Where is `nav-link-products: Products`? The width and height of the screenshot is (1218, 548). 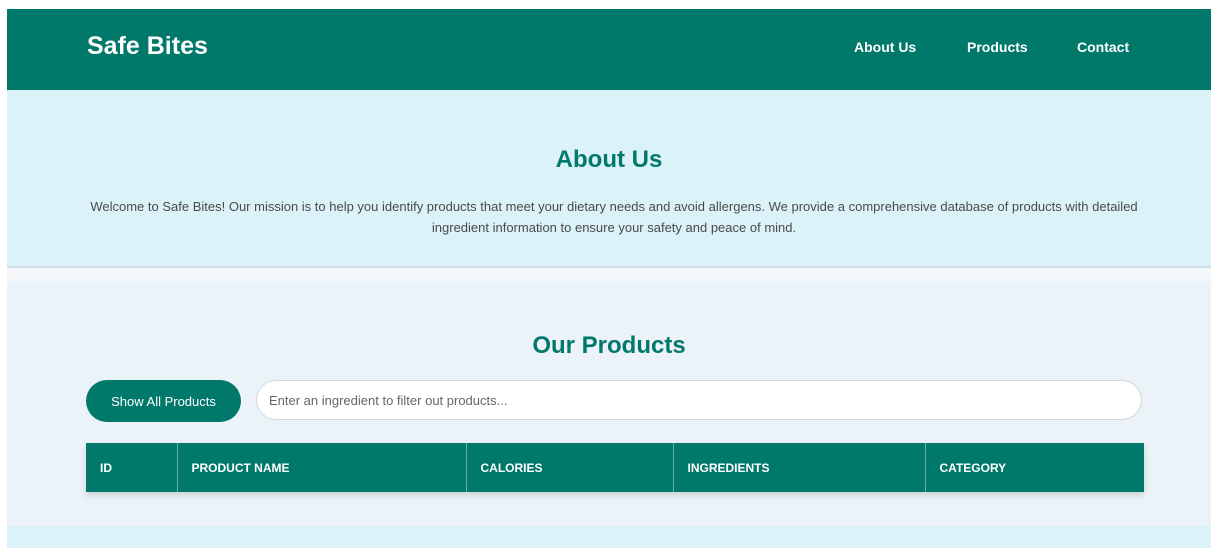
nav-link-products: Products is located at coordinates (997, 47).